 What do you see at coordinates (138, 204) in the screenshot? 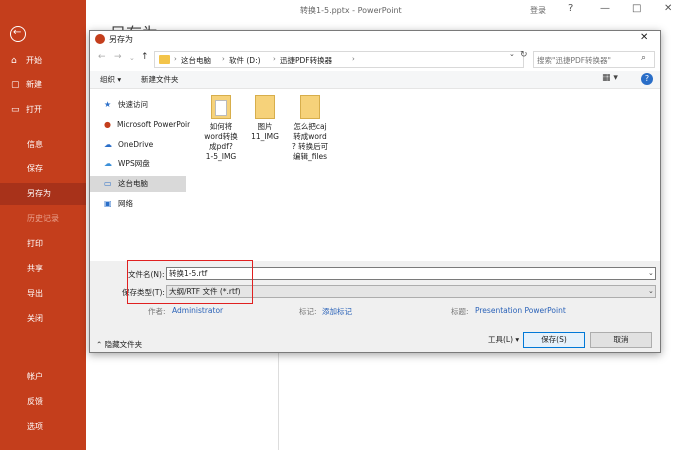
I see `nav-item-network: ▣ 网络` at bounding box center [138, 204].